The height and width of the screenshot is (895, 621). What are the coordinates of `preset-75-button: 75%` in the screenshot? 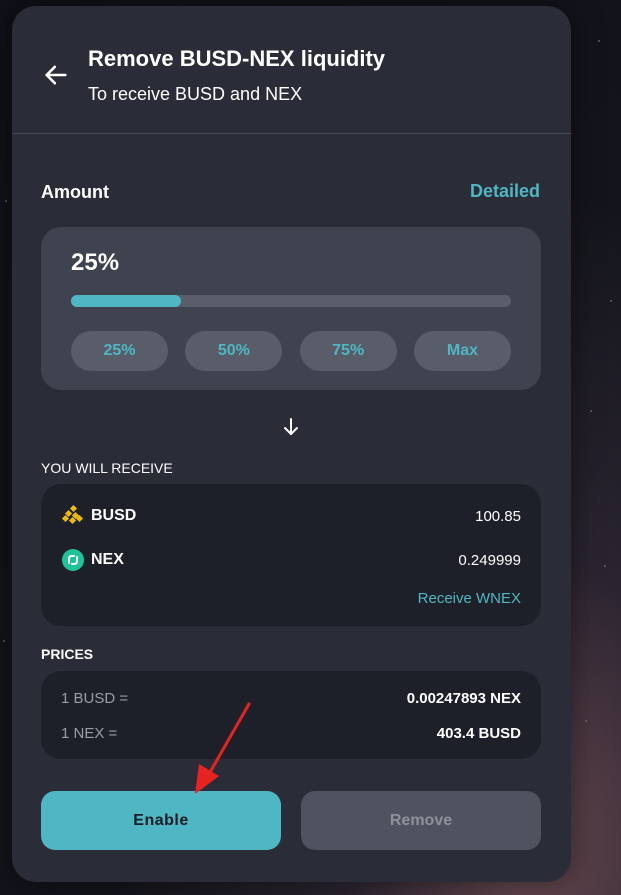 It's located at (348, 351).